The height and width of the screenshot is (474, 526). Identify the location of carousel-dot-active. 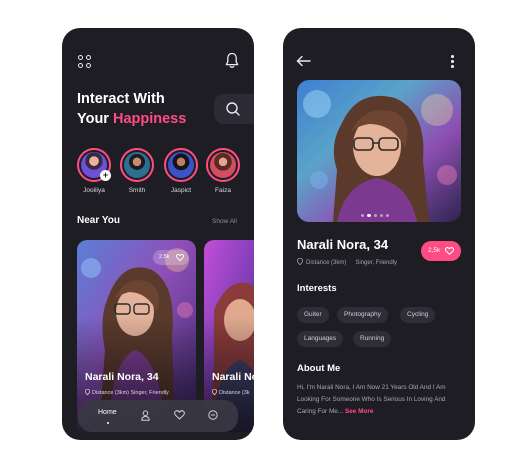
(369, 215).